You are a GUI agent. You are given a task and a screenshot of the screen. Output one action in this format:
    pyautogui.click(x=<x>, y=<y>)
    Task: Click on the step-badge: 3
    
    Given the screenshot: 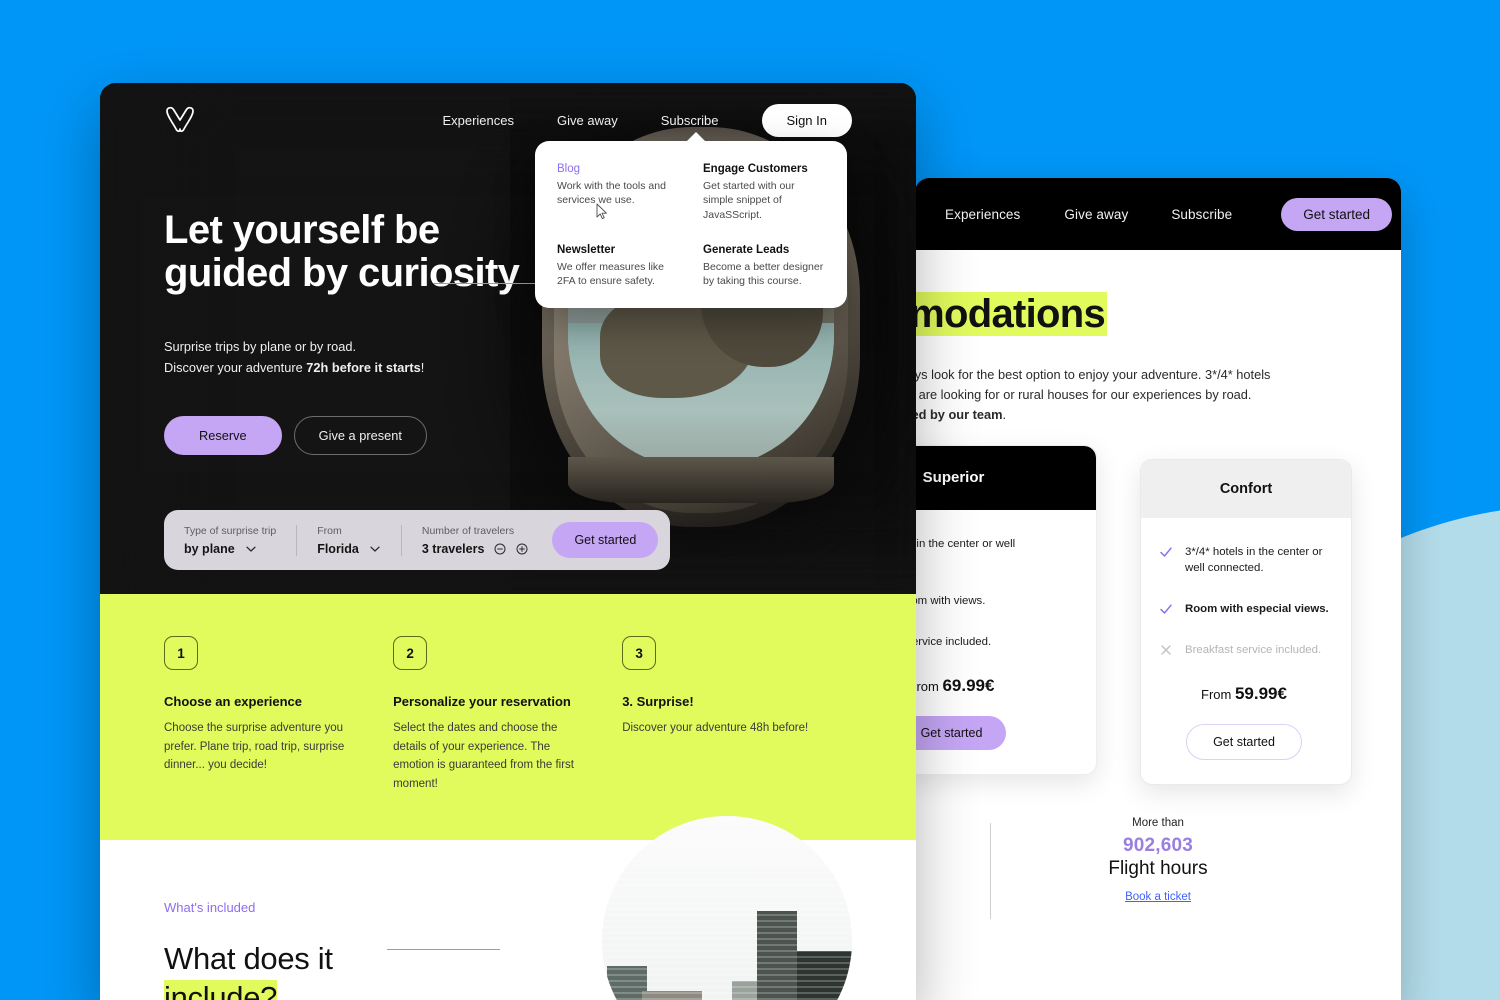 What is the action you would take?
    pyautogui.click(x=639, y=653)
    